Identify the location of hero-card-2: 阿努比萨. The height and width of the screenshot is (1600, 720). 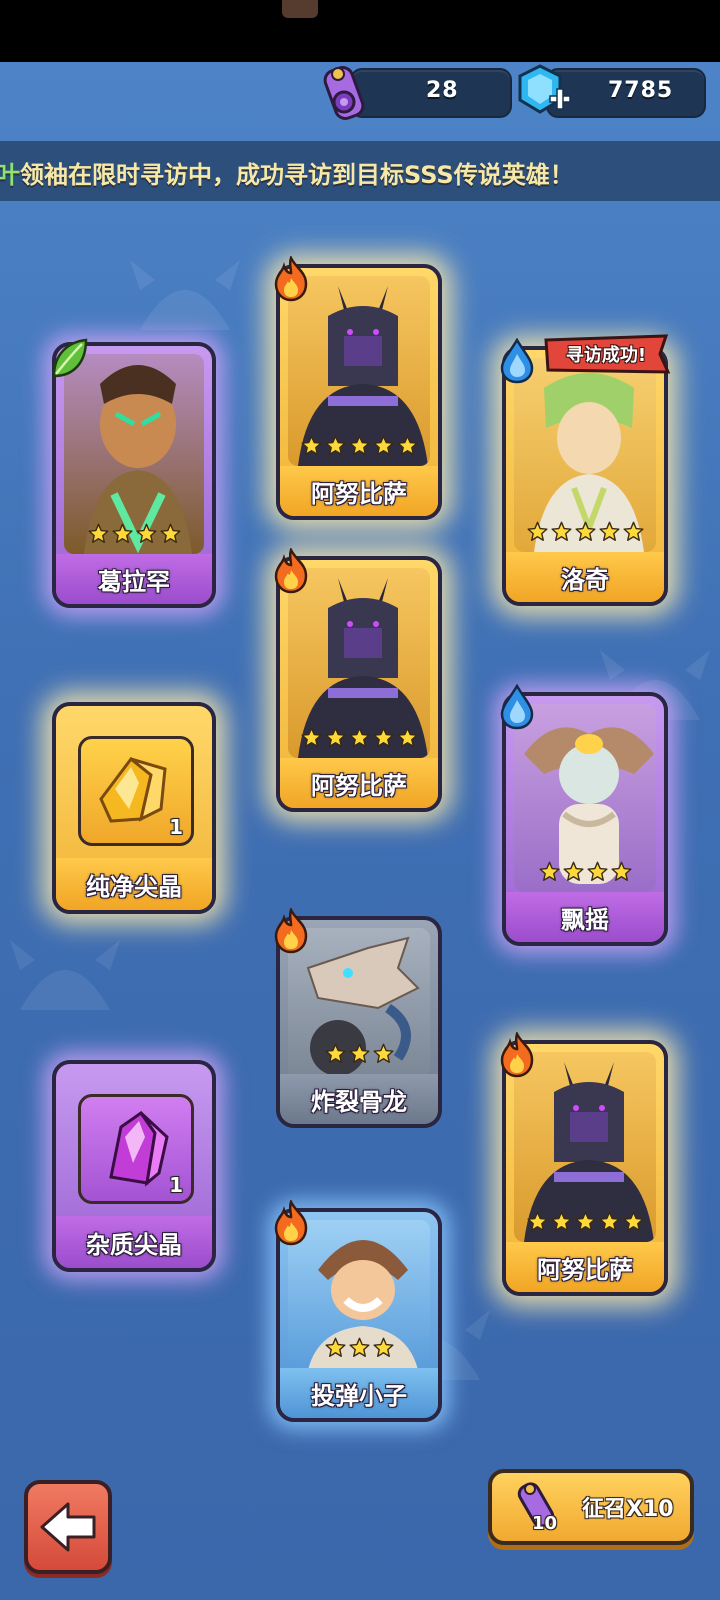
(359, 392).